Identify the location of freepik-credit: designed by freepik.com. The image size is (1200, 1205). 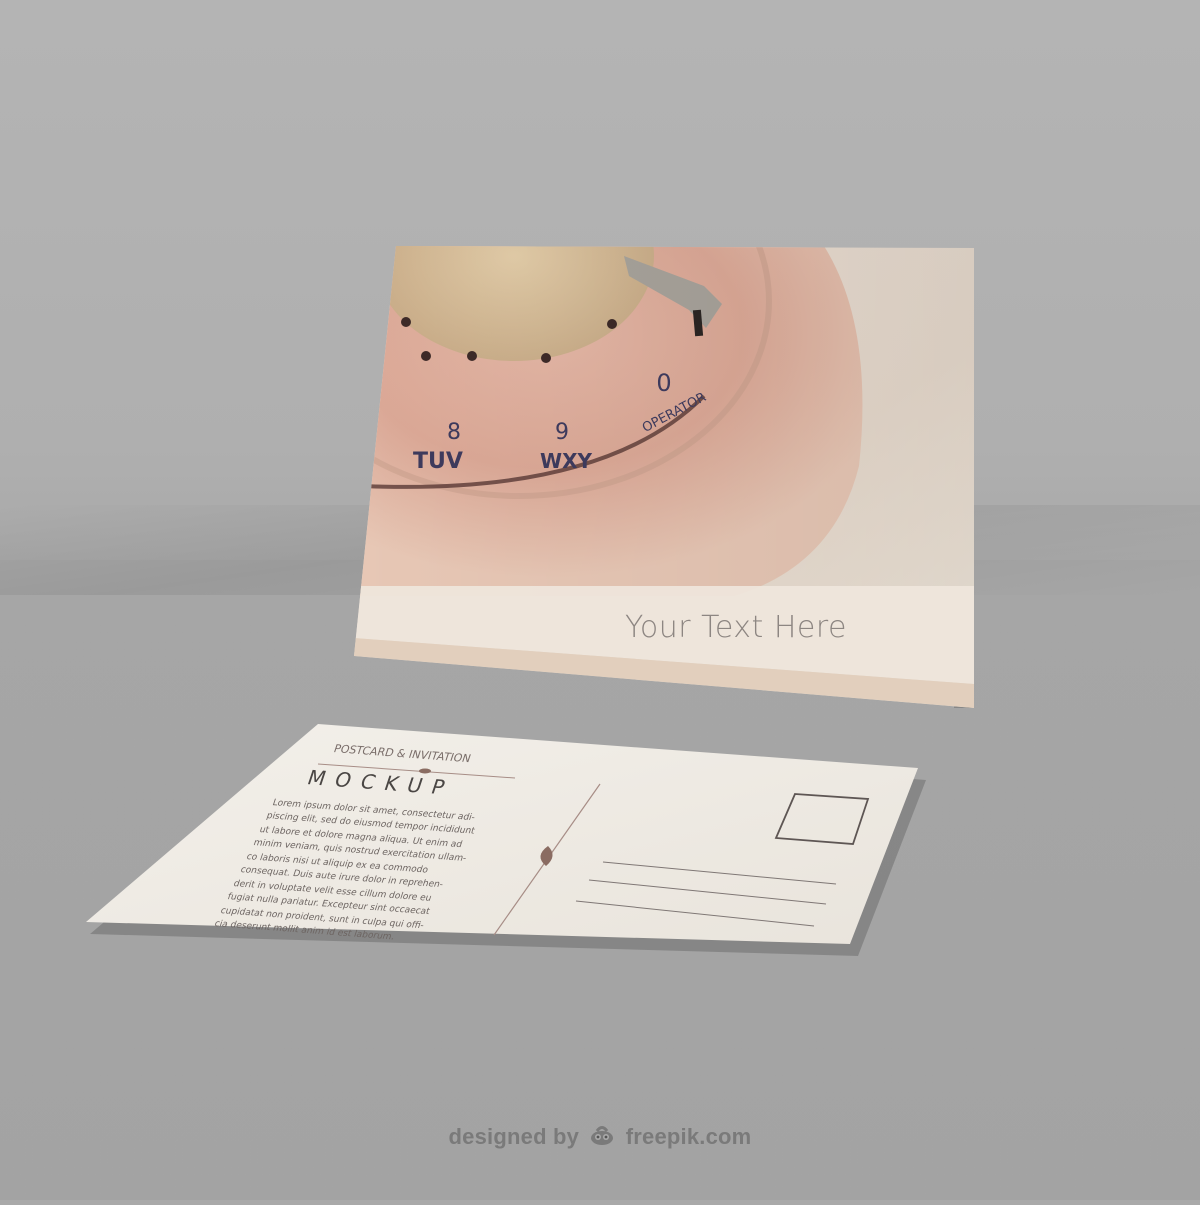
(600, 1138).